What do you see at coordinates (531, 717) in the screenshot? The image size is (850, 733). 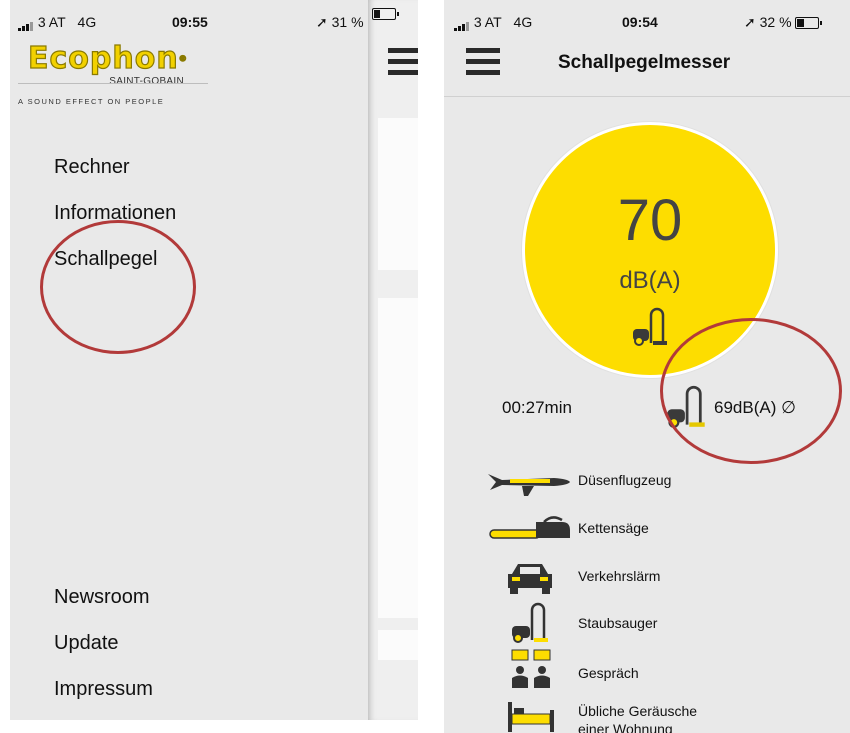 I see `bed-icon` at bounding box center [531, 717].